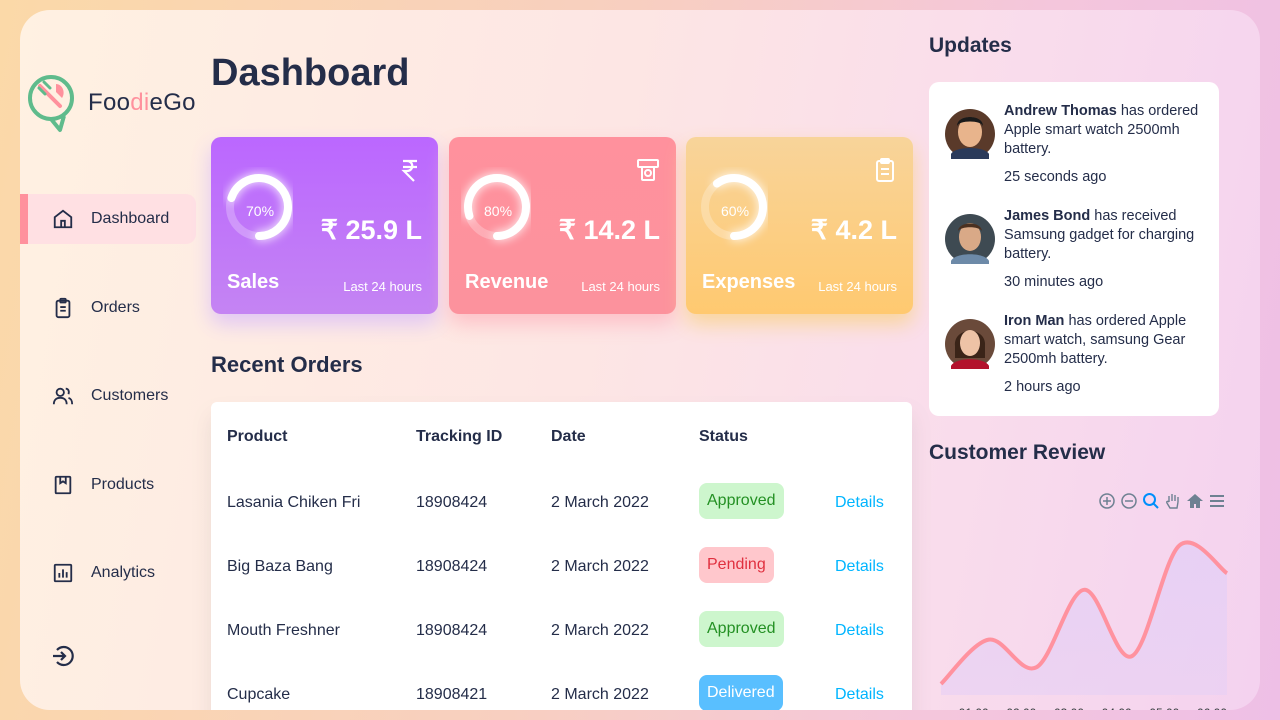  Describe the element at coordinates (259, 694) in the screenshot. I see `product-cell: Cupcake` at that location.